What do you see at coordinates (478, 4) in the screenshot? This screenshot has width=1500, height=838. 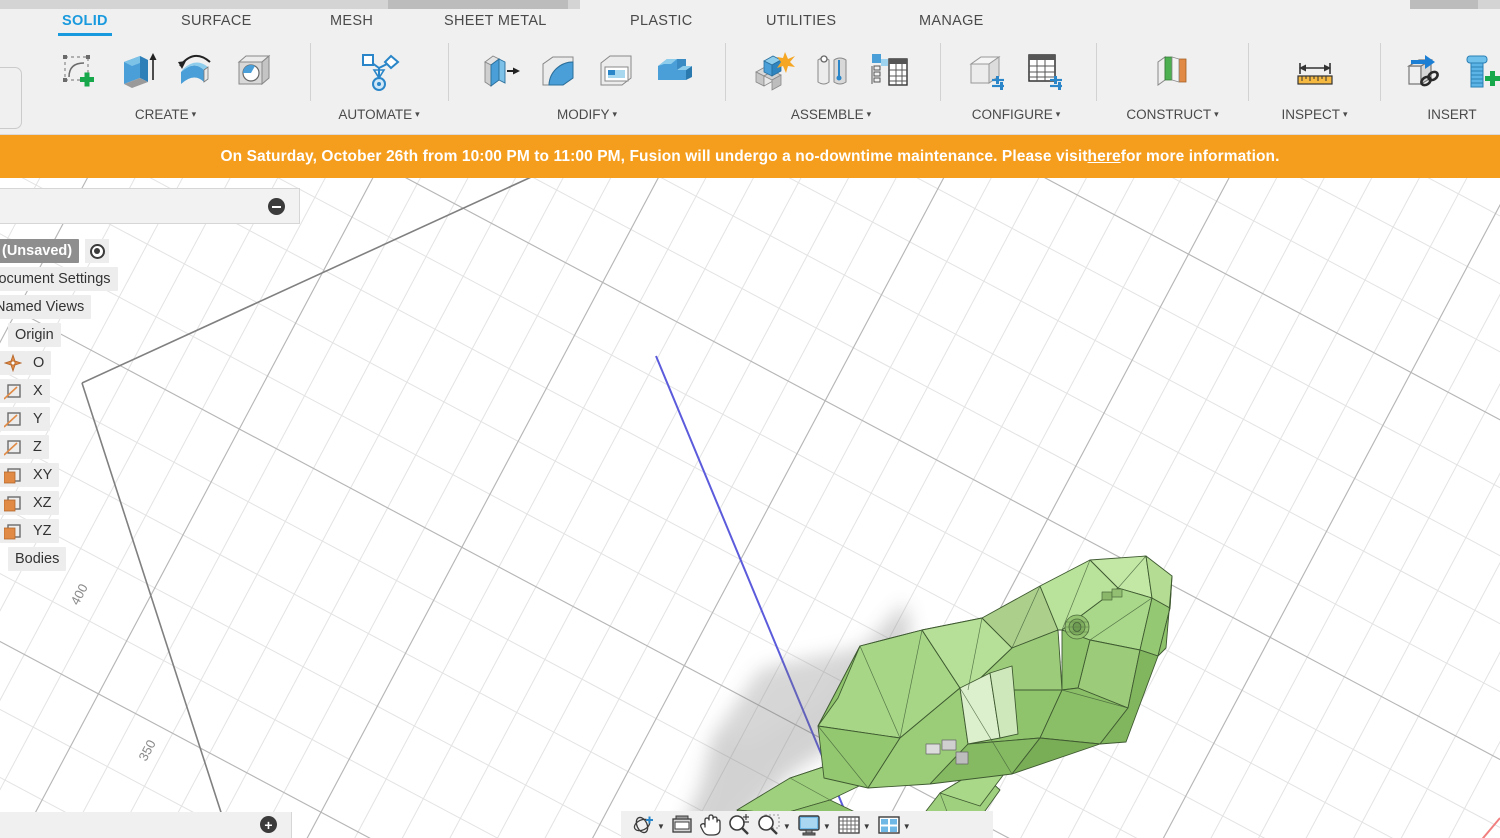 I see `scrollbar-thumb-left` at bounding box center [478, 4].